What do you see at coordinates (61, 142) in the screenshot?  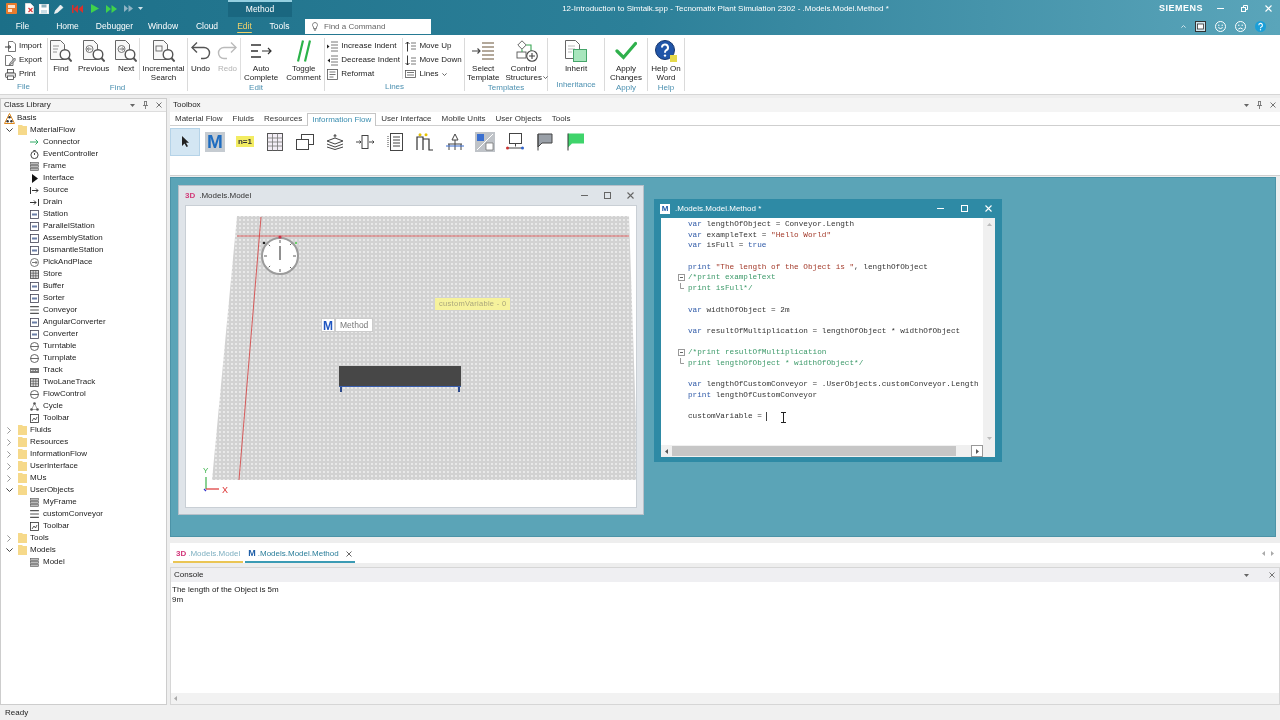 I see `tree-item: Connector` at bounding box center [61, 142].